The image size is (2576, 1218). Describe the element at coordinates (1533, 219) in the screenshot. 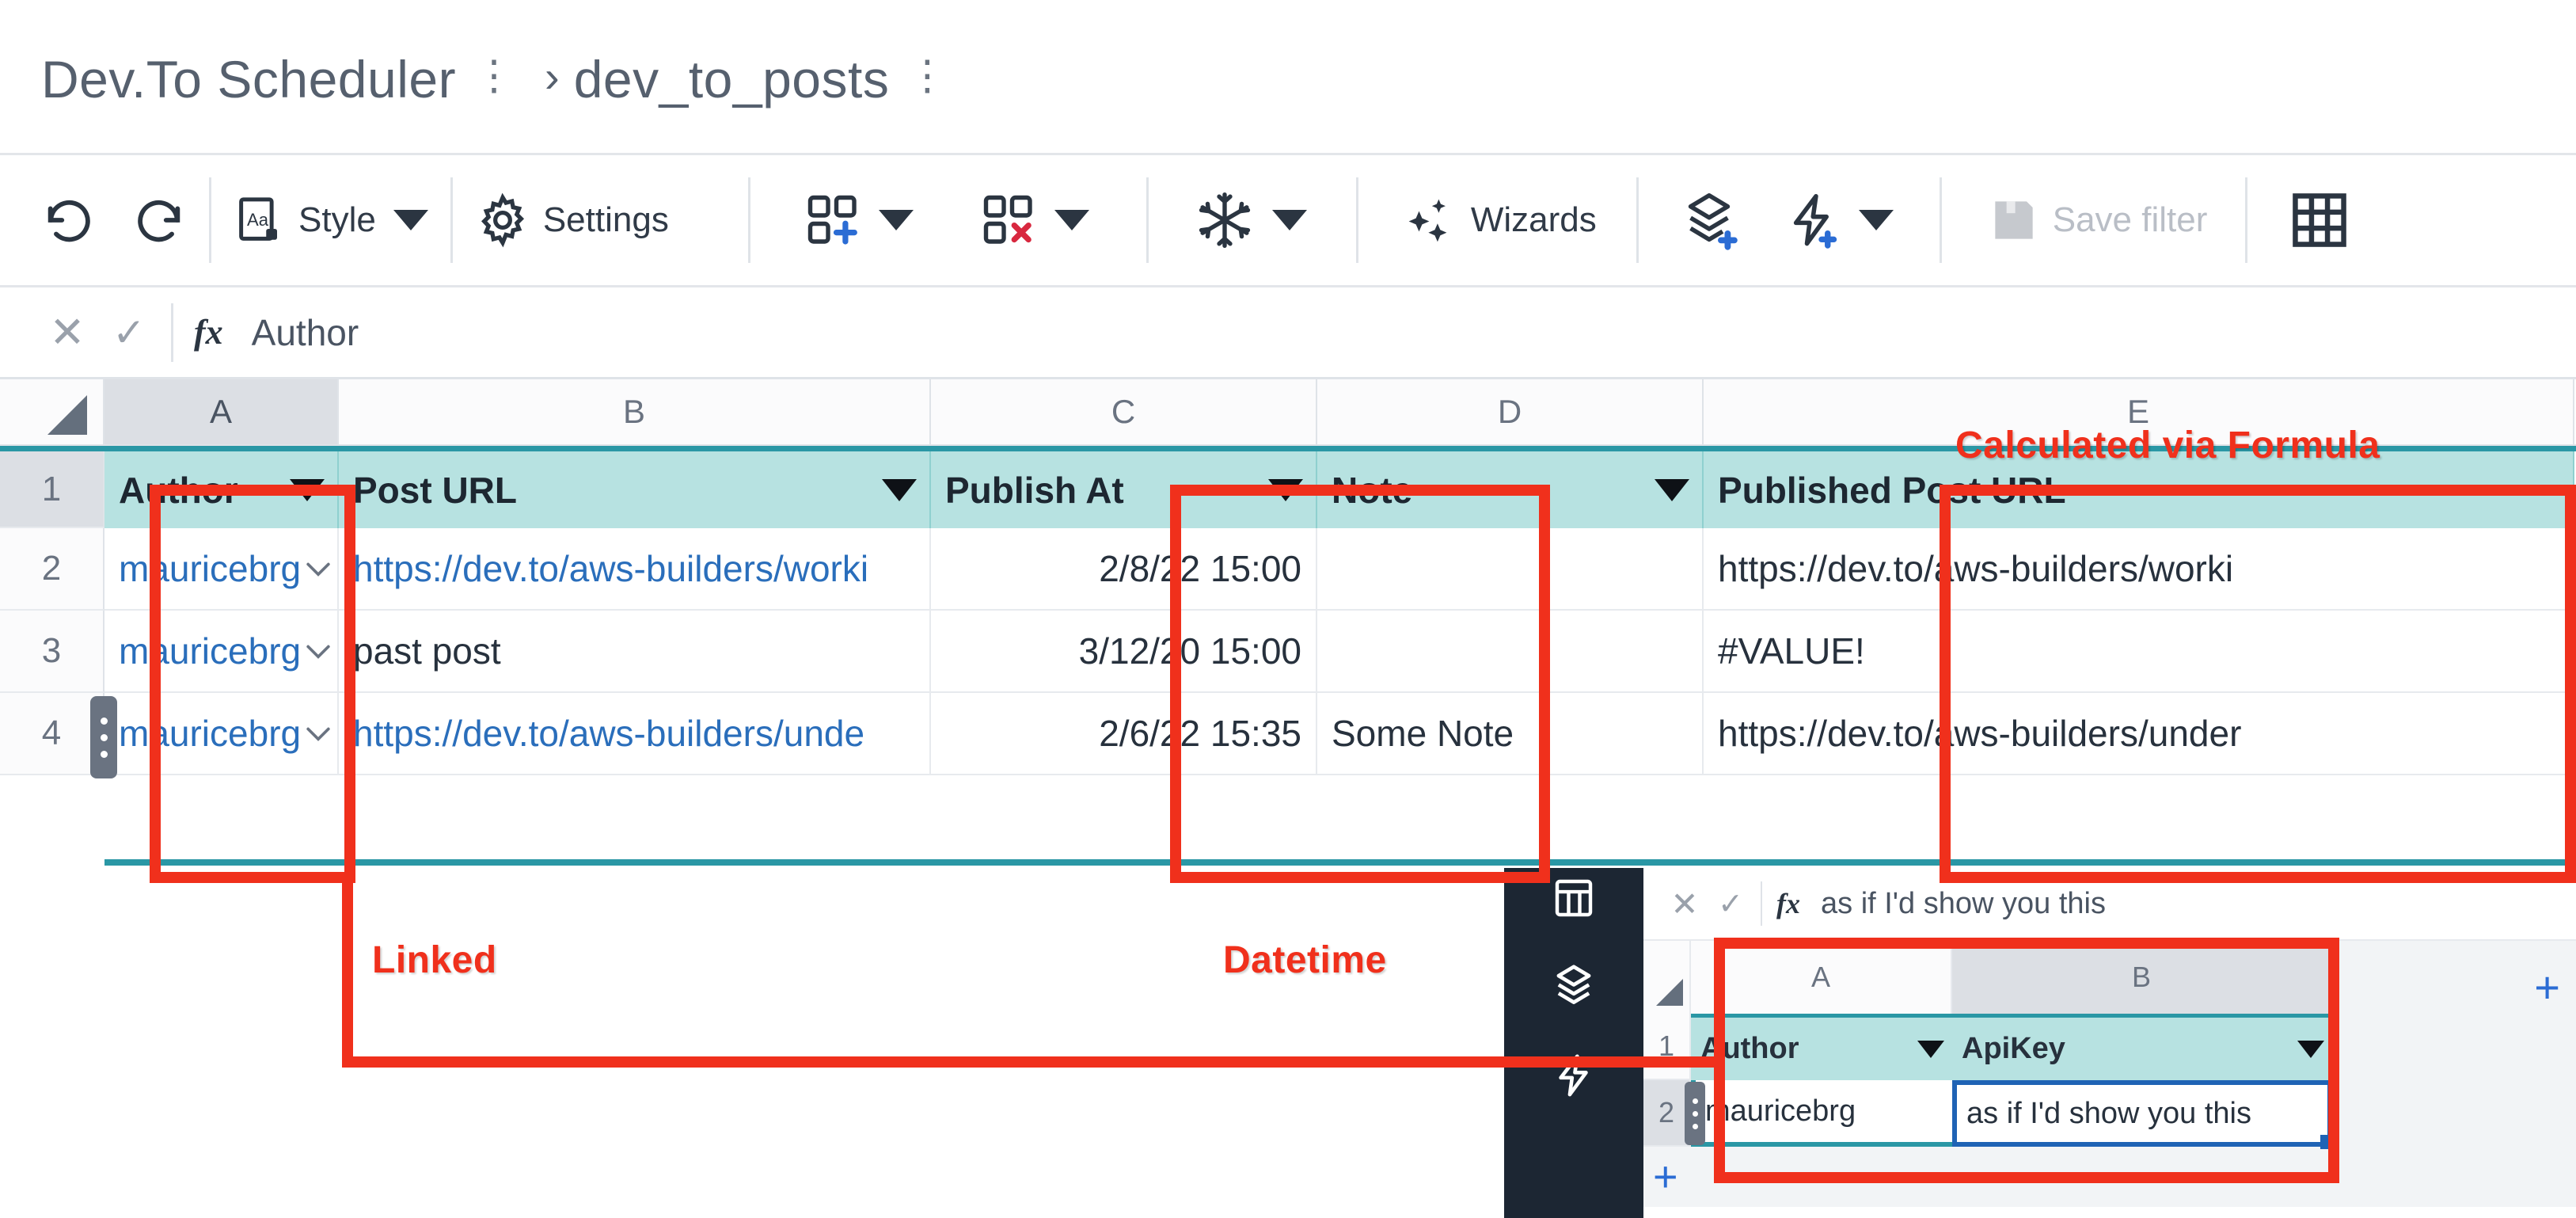

I see `wizards-label: Wizards` at that location.